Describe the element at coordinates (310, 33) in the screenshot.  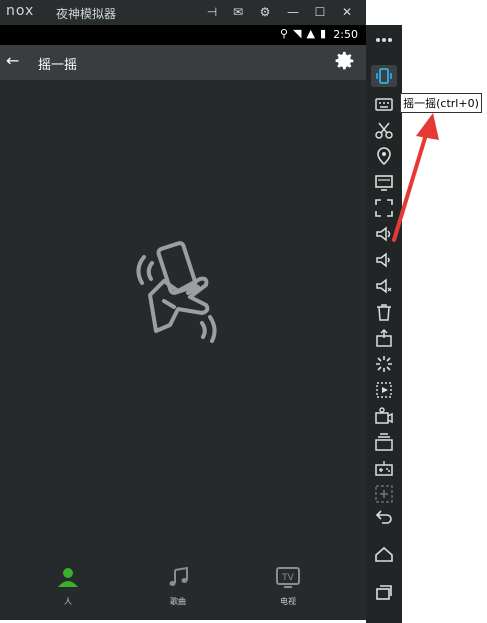
I see `signal-icon: ▲` at that location.